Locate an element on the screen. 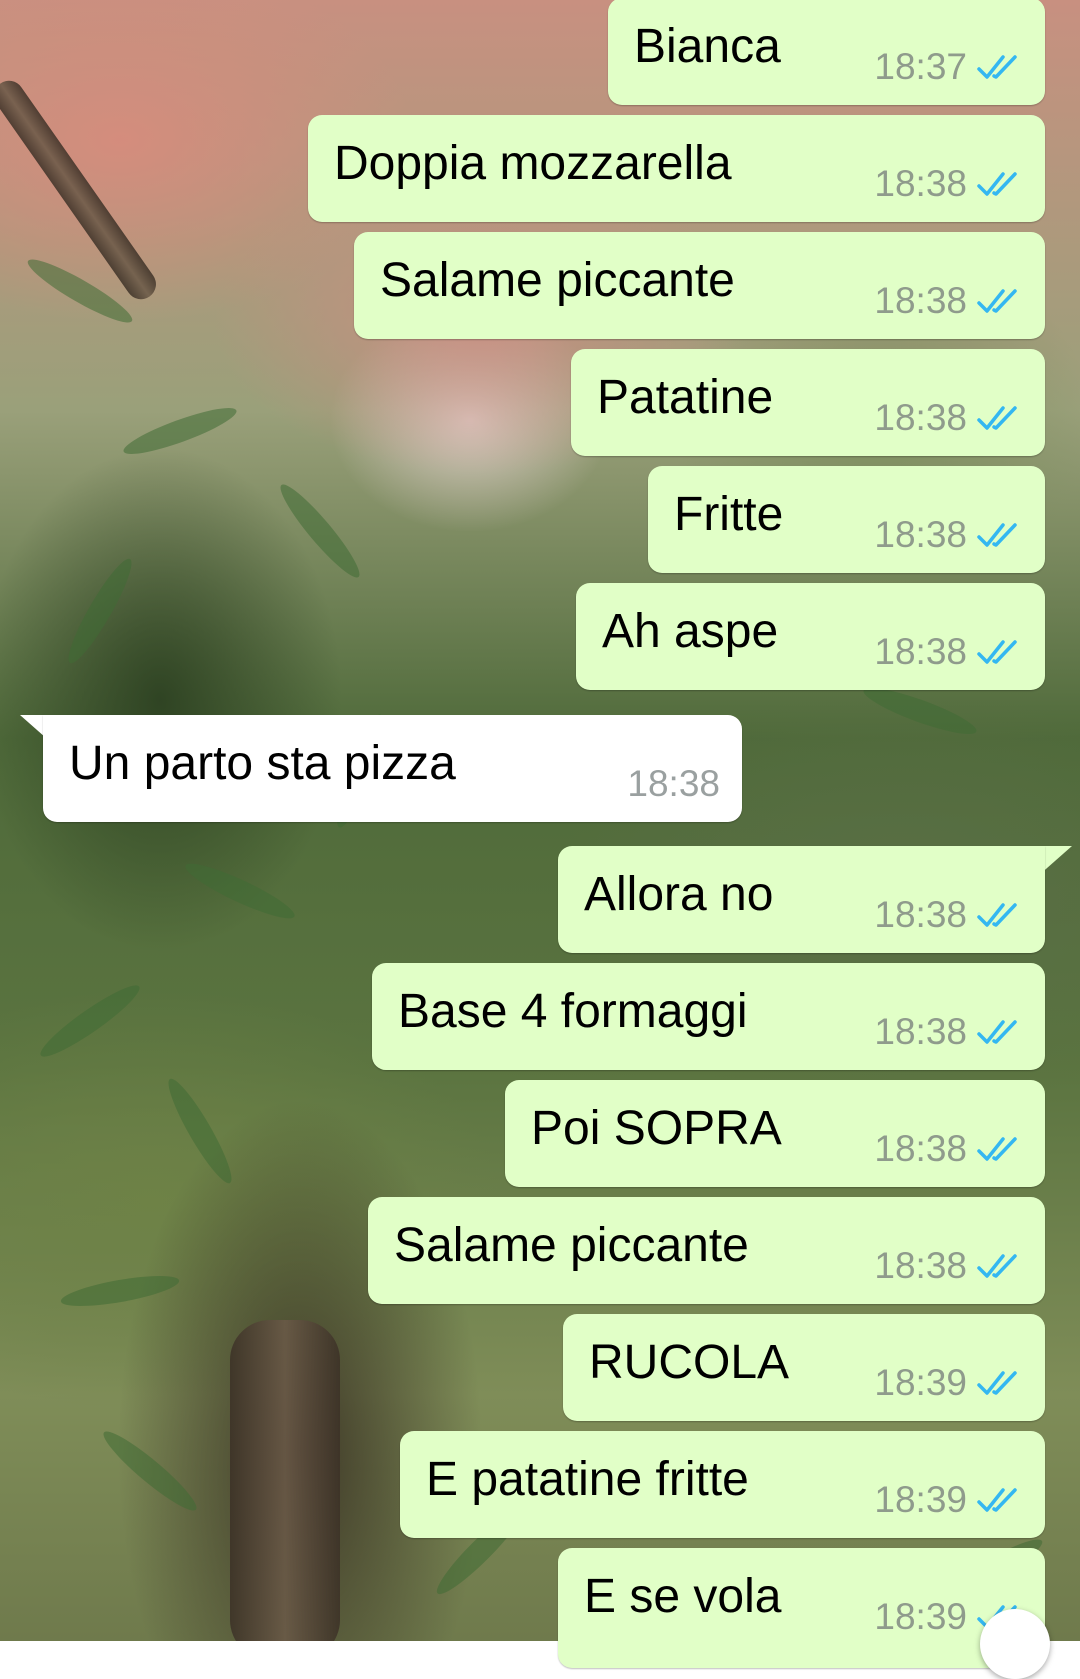 This screenshot has height=1679, width=1080. message-meta: 18:37 is located at coordinates (948, 67).